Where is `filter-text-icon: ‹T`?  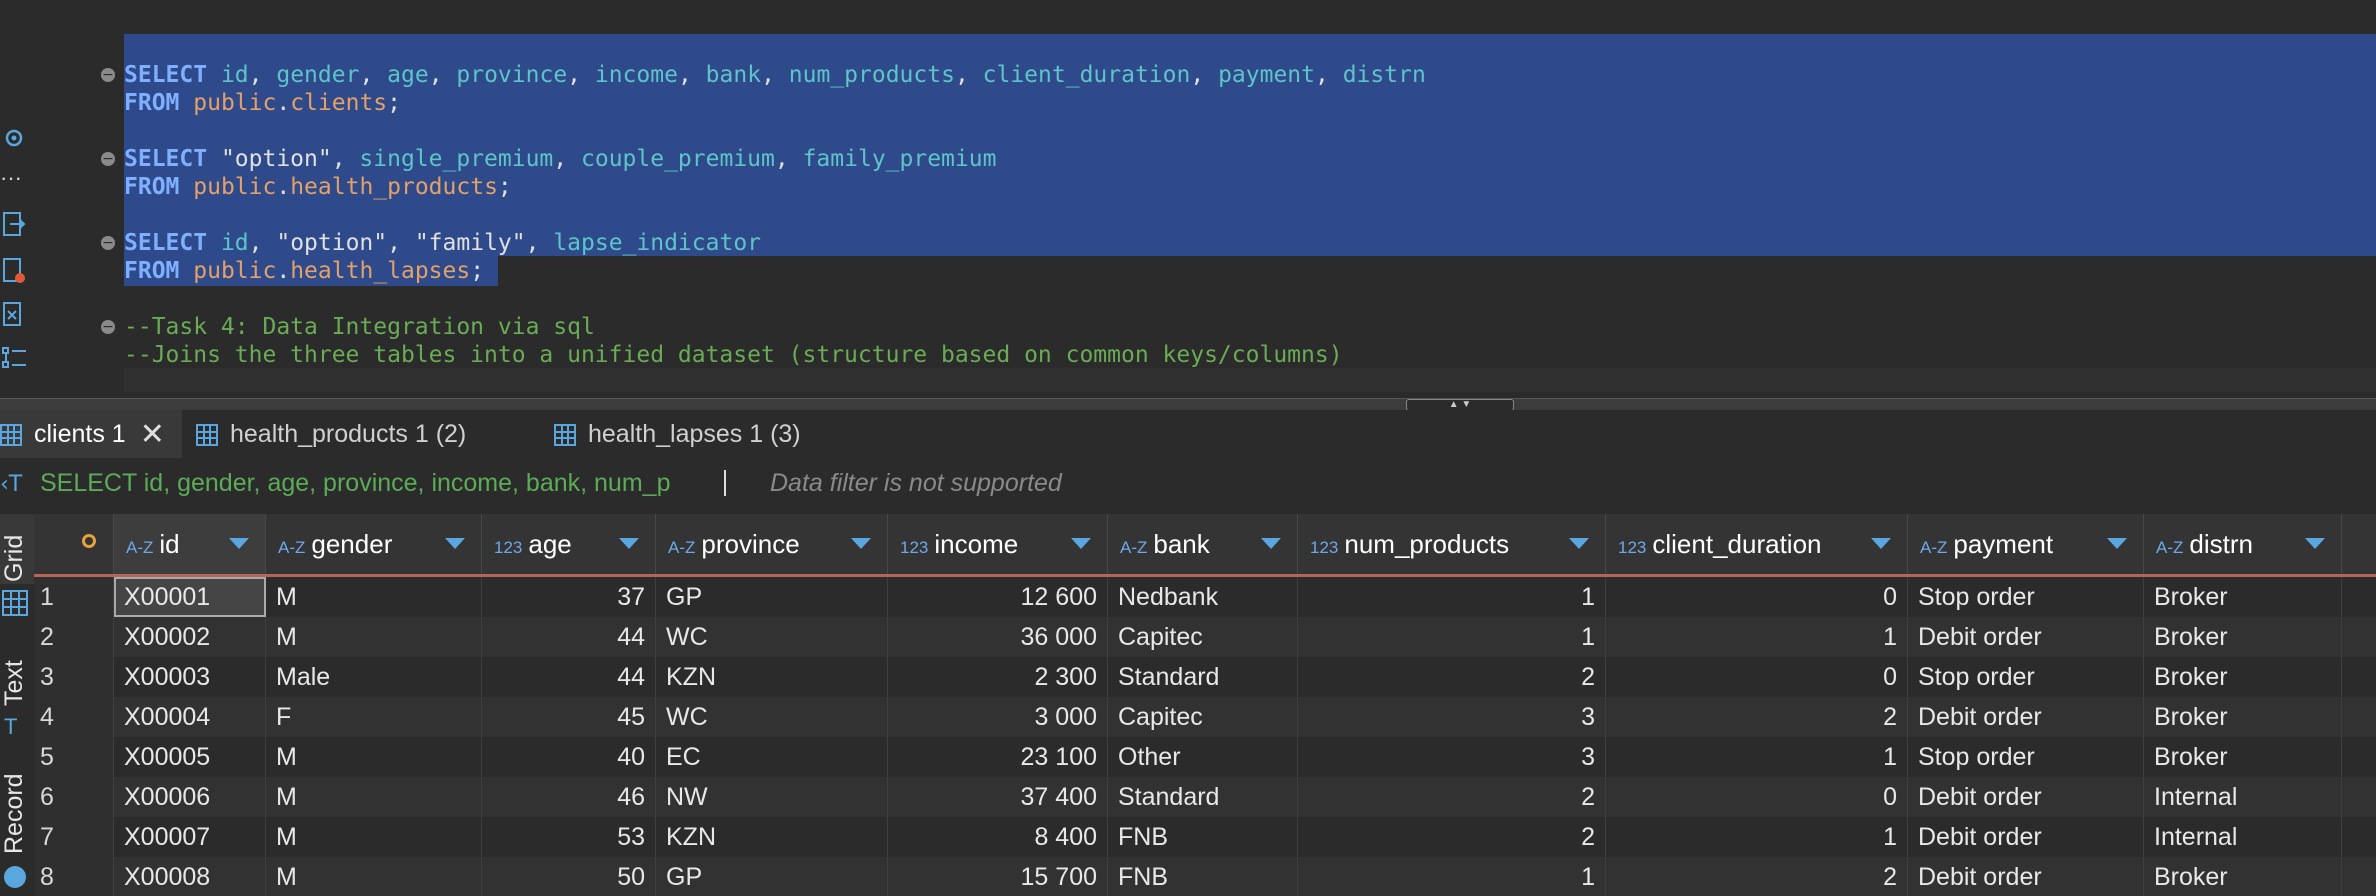 filter-text-icon: ‹T is located at coordinates (11, 484).